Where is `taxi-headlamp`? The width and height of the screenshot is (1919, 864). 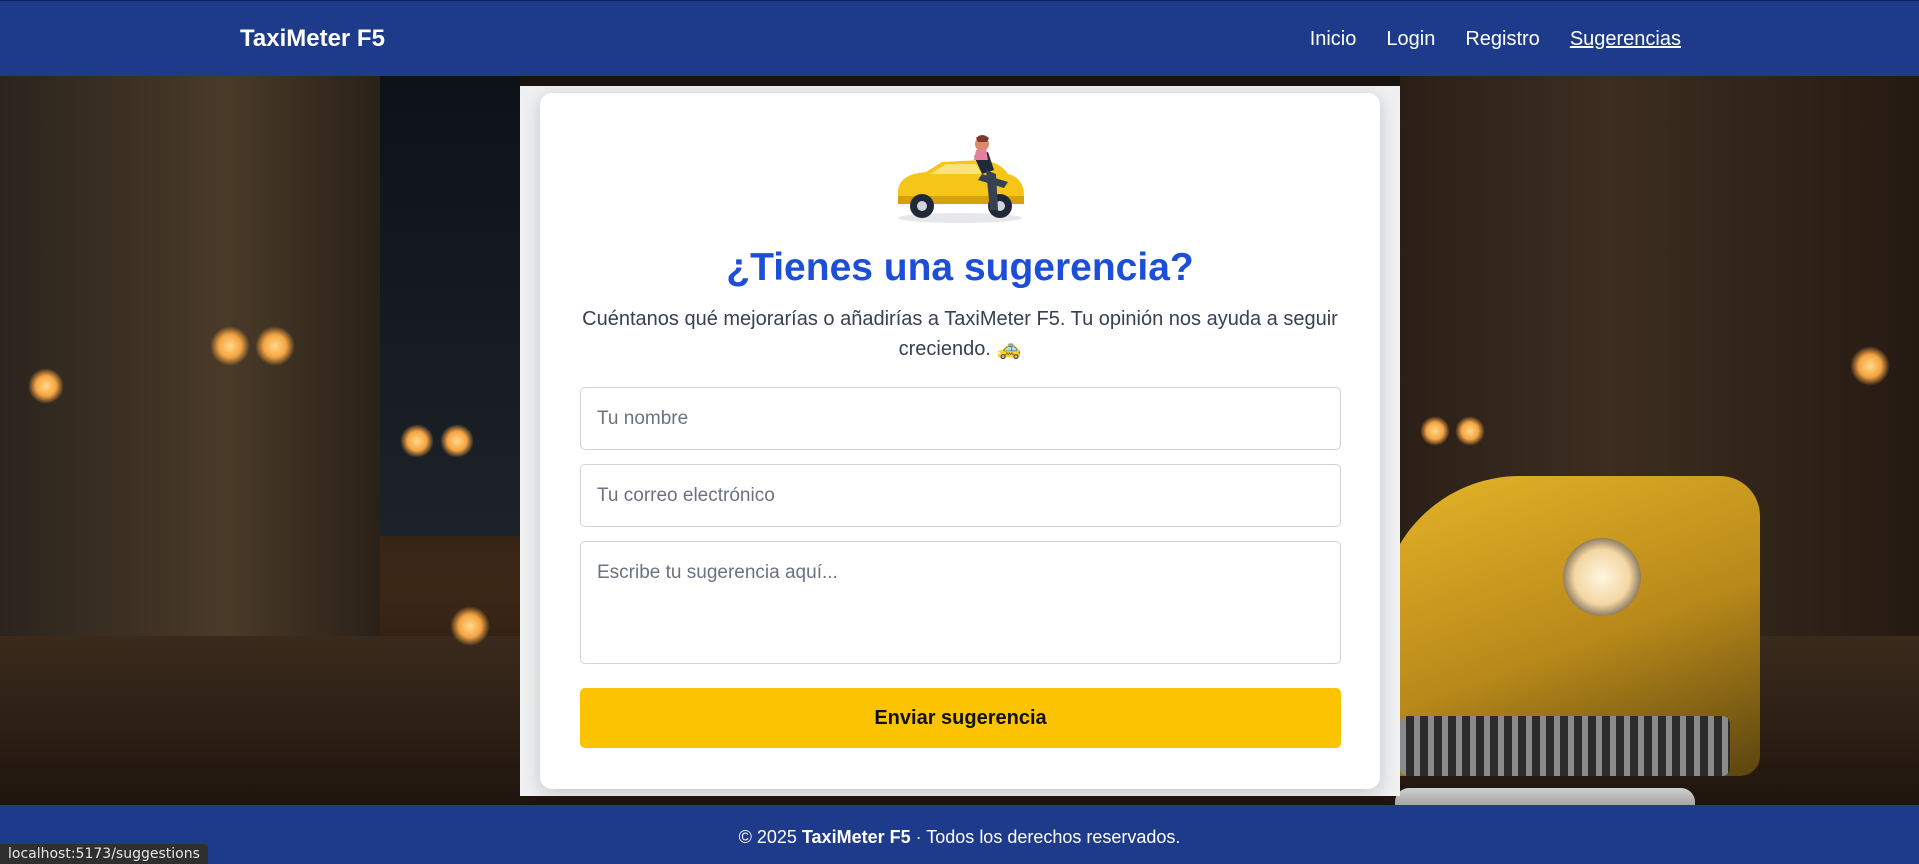
taxi-headlamp is located at coordinates (1602, 577).